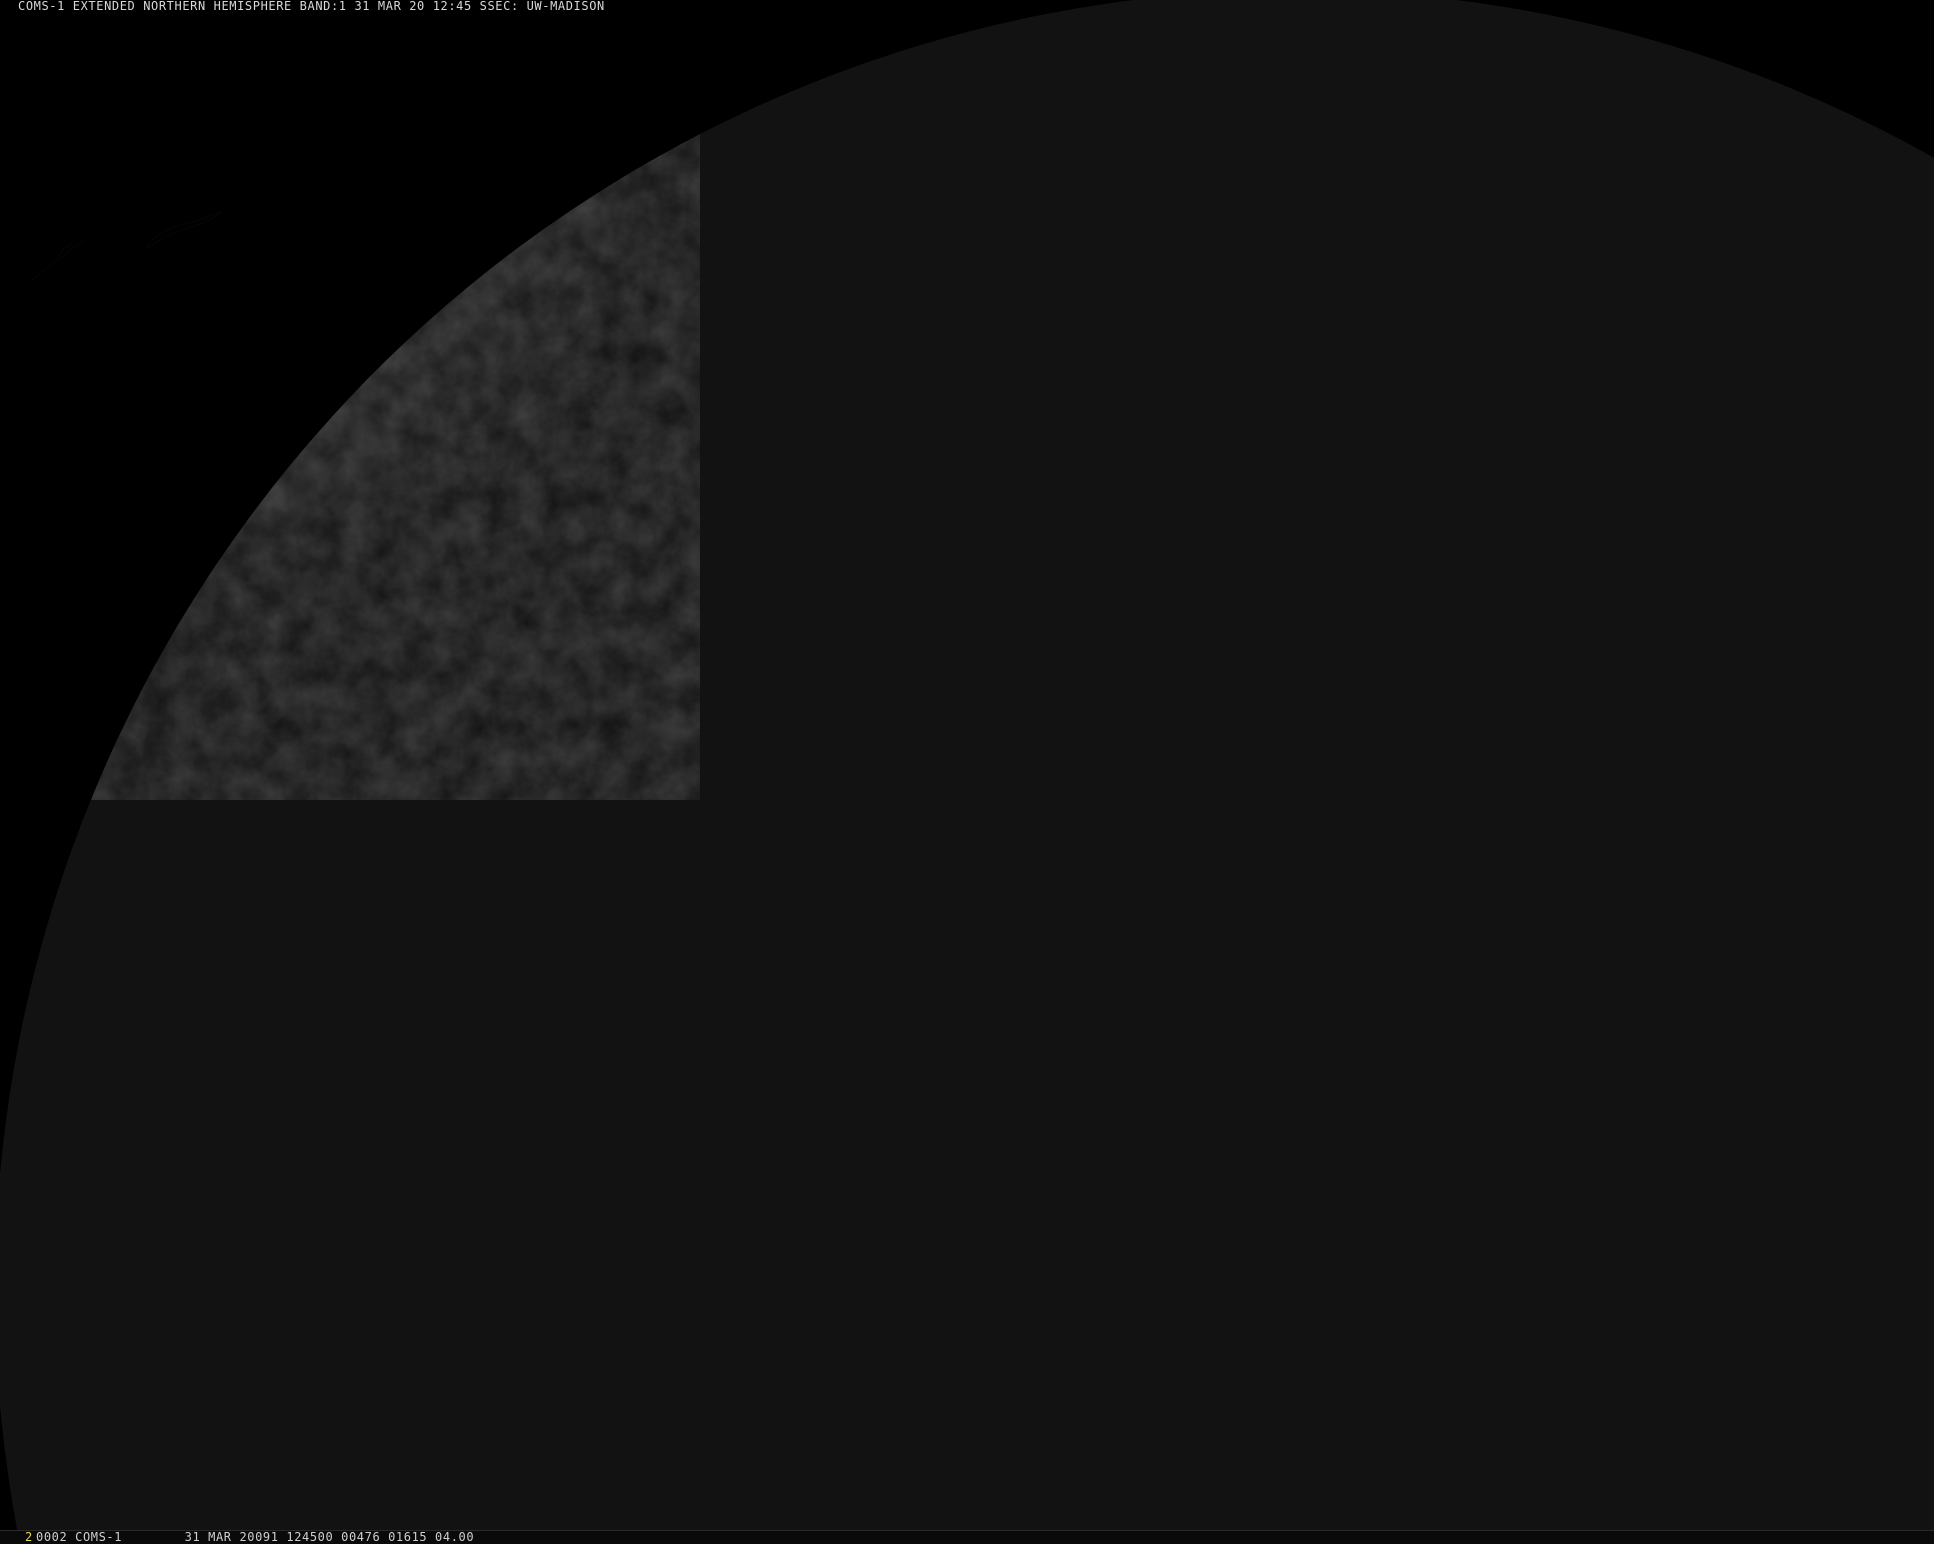 The image size is (1934, 1544). Describe the element at coordinates (183, 229) in the screenshot. I see `coastline-outline` at that location.